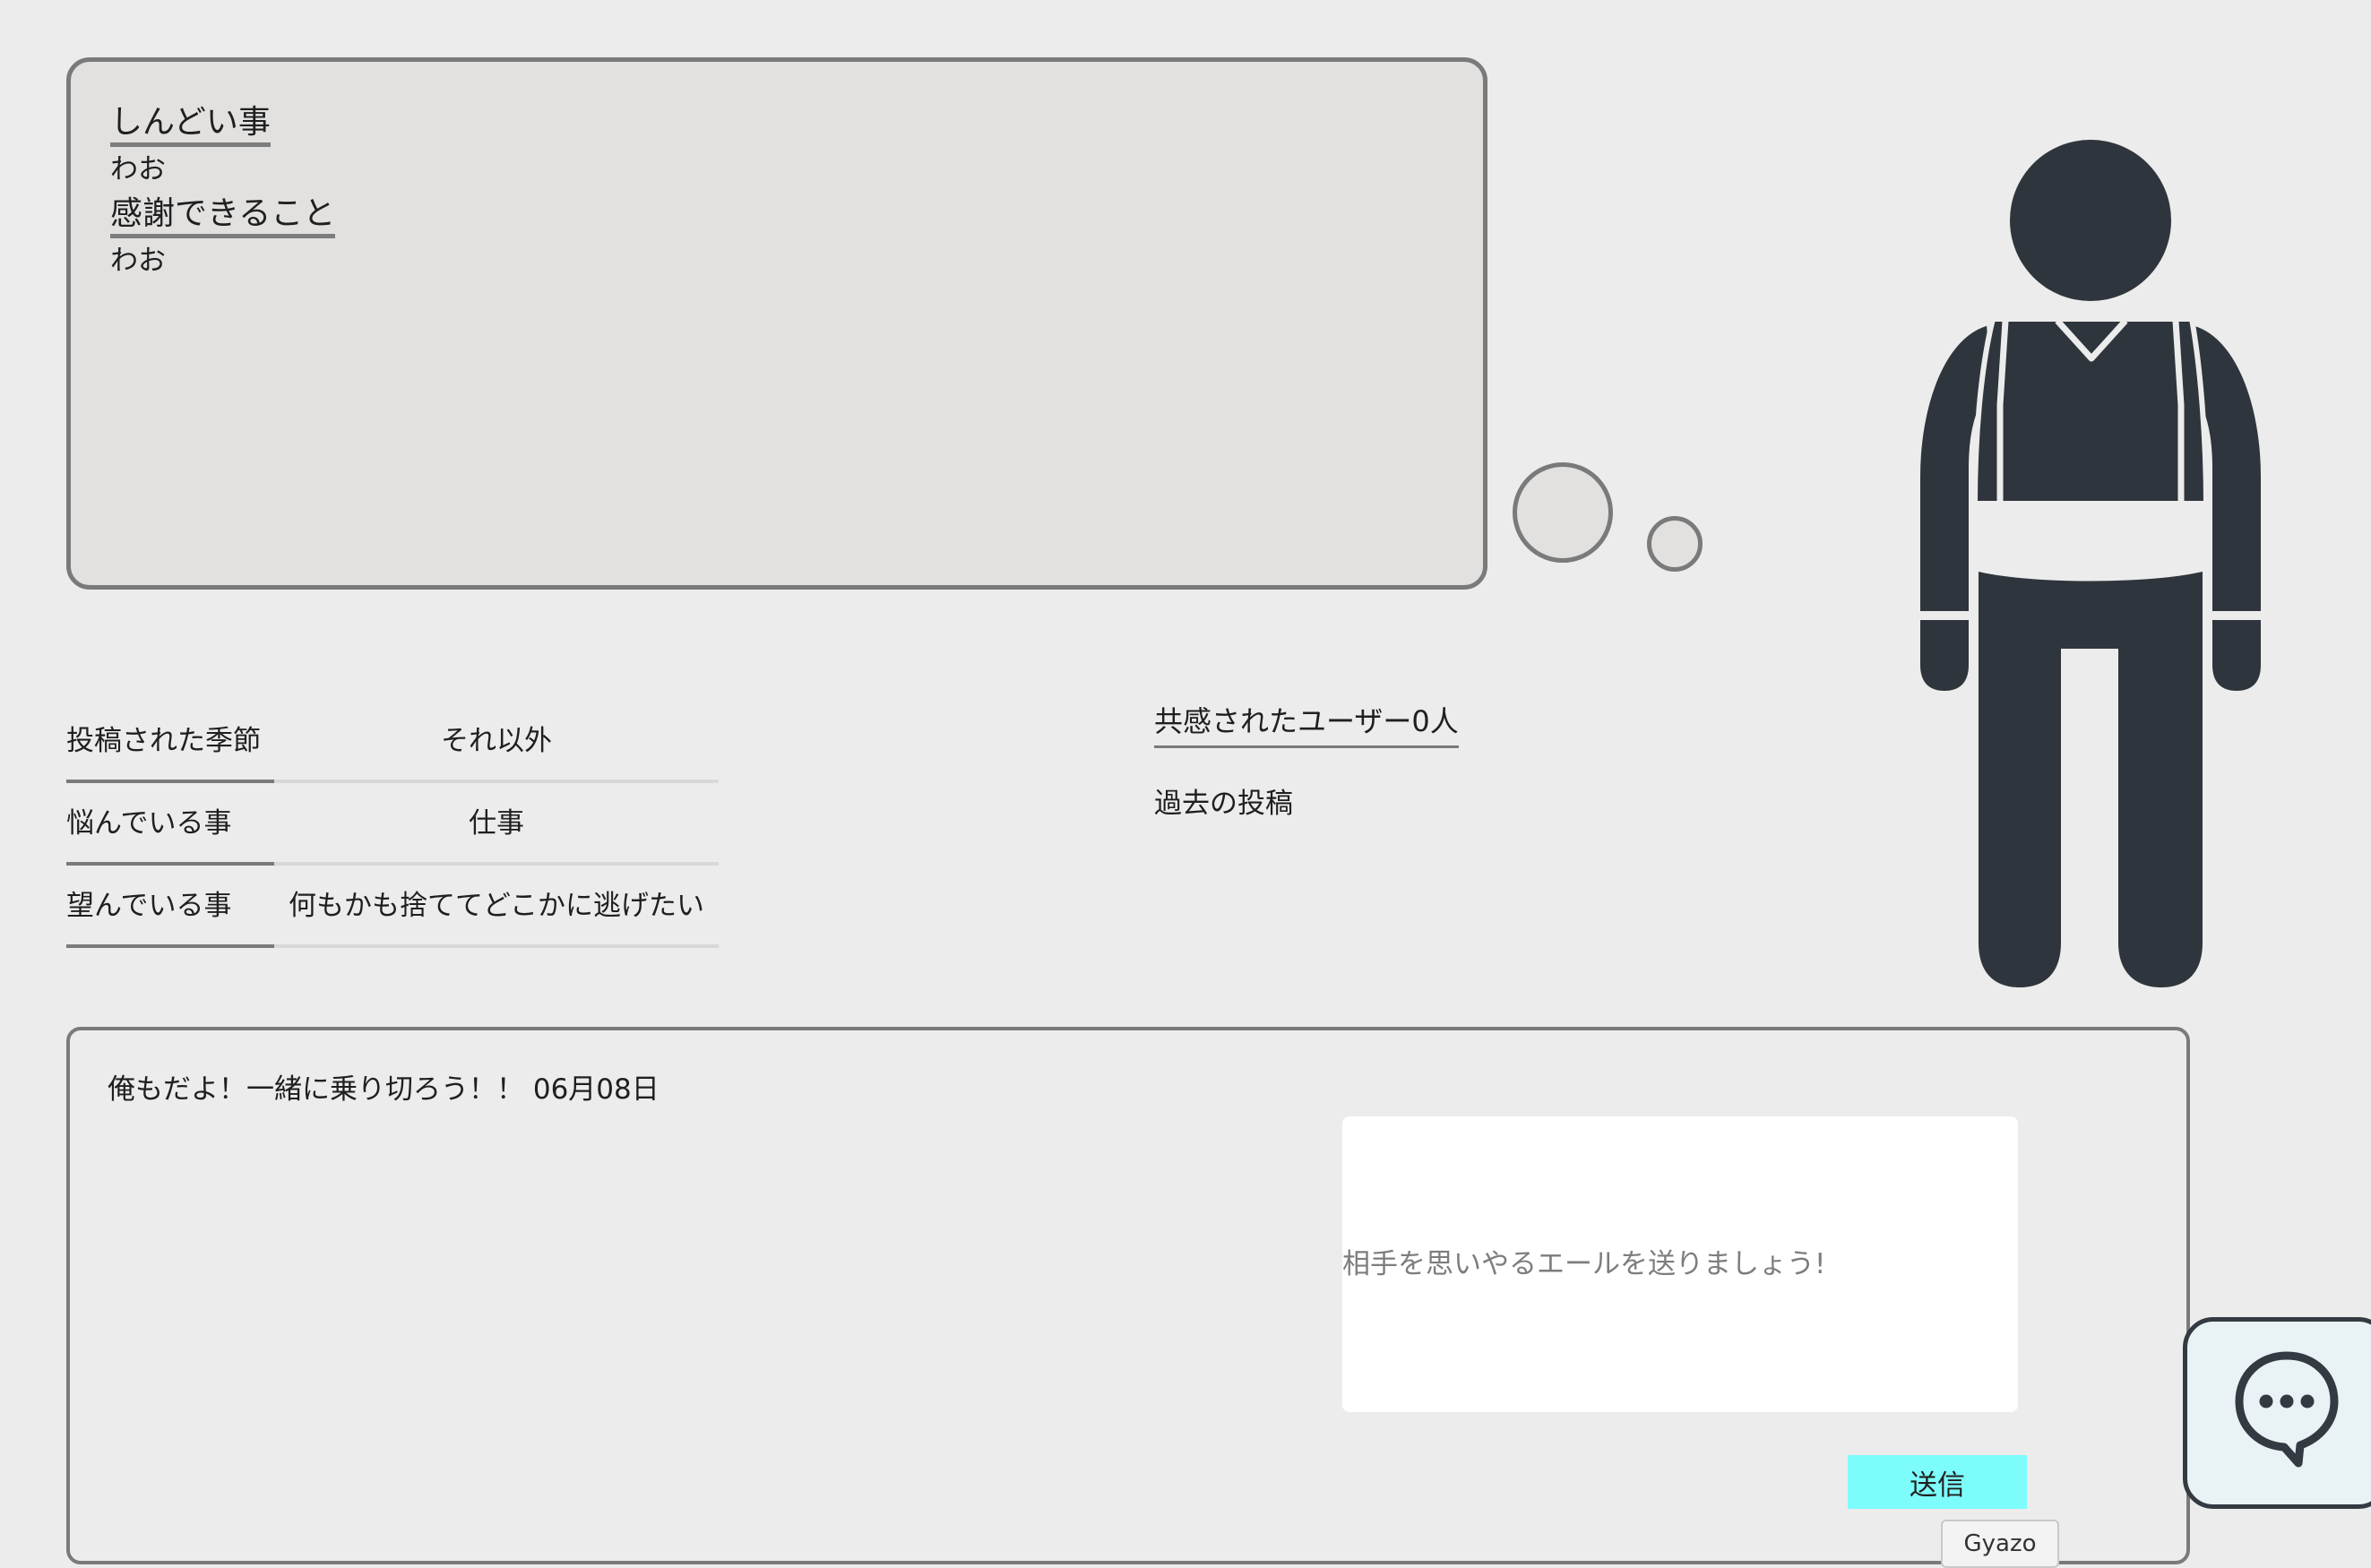 The width and height of the screenshot is (2371, 1568). Describe the element at coordinates (190, 126) in the screenshot. I see `hardship-heading: しんどい事` at that location.